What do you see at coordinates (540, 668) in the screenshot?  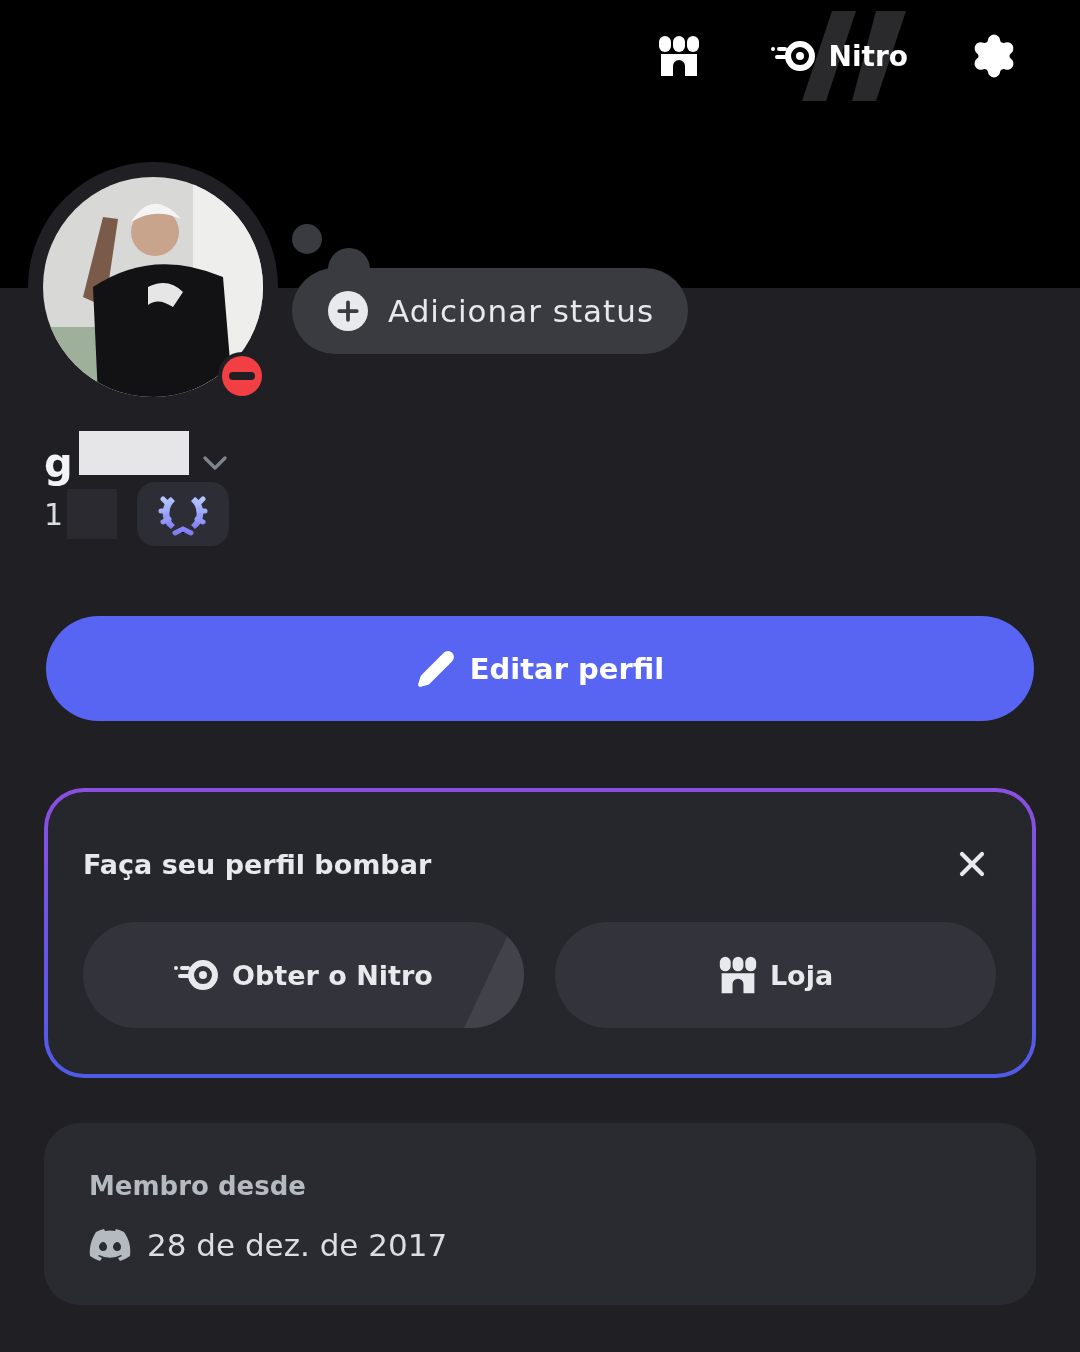 I see `edit-profile-button: Editar perfil` at bounding box center [540, 668].